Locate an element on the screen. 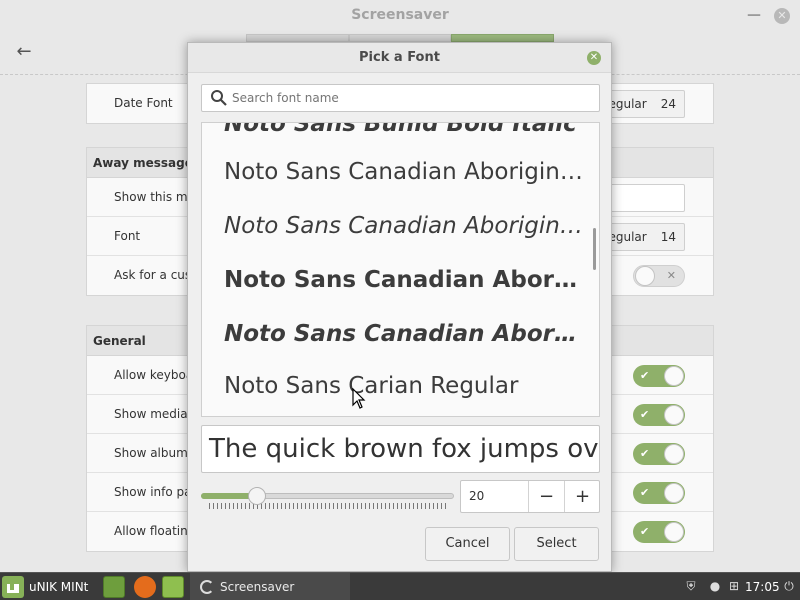 This screenshot has height=600, width=800. row-label: Date Font is located at coordinates (143, 103).